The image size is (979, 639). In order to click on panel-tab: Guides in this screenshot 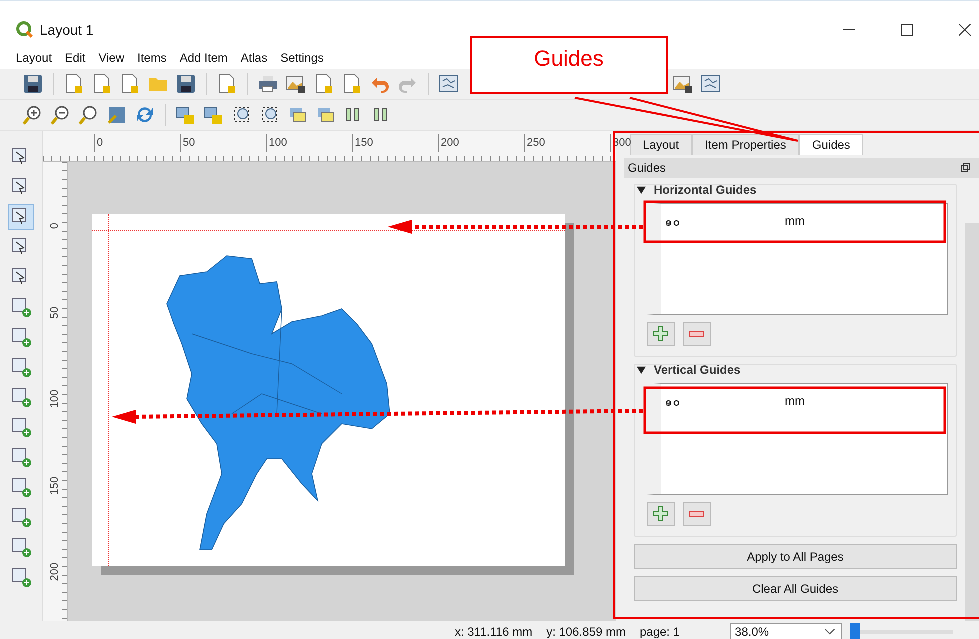, I will do `click(831, 144)`.